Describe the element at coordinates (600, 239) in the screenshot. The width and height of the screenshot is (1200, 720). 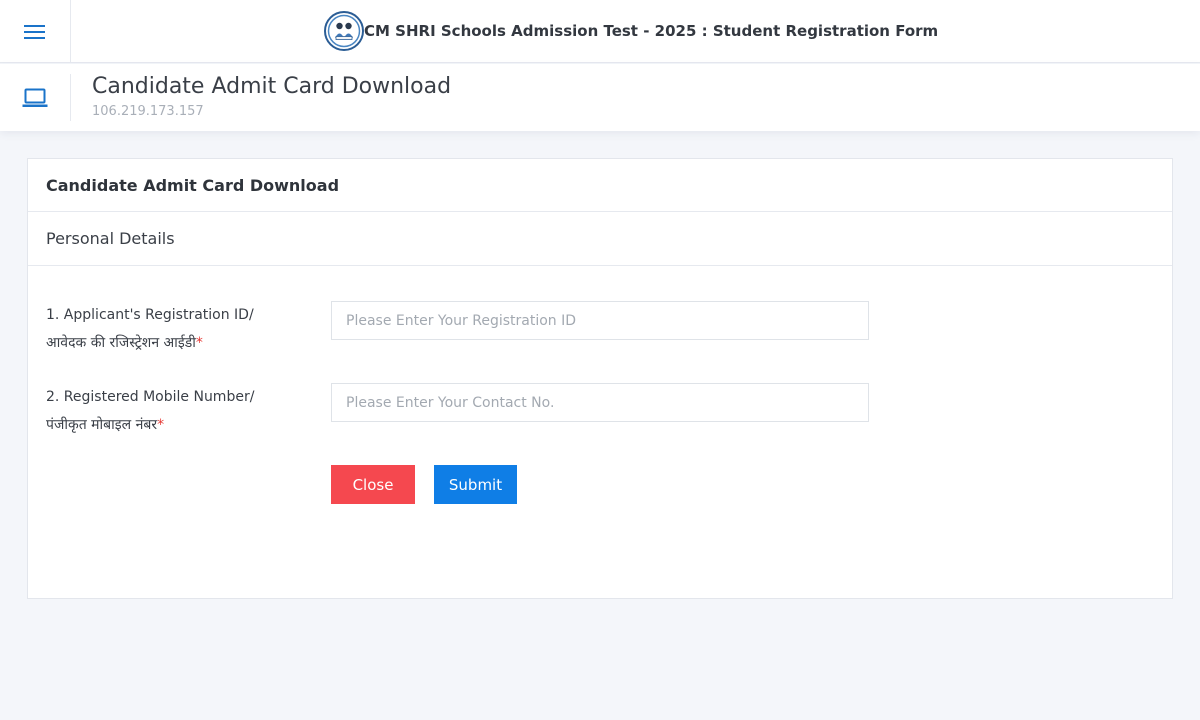
I see `section-header: Personal Details` at that location.